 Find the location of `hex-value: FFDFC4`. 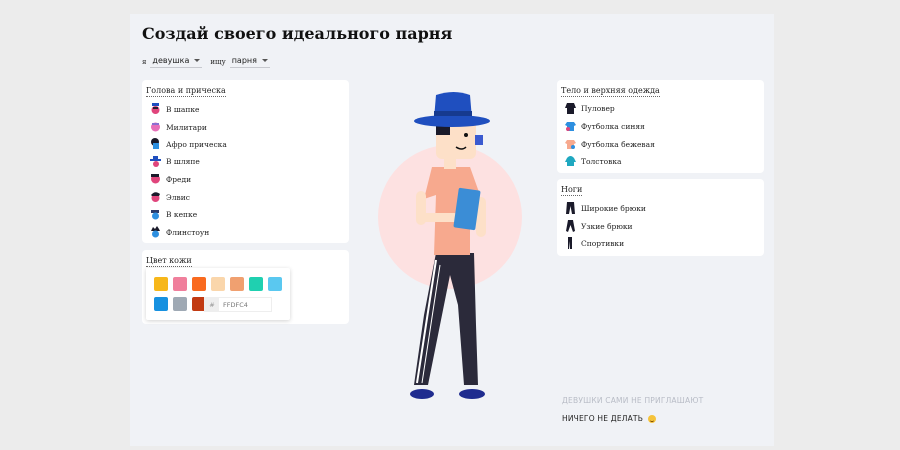

hex-value: FFDFC4 is located at coordinates (235, 304).